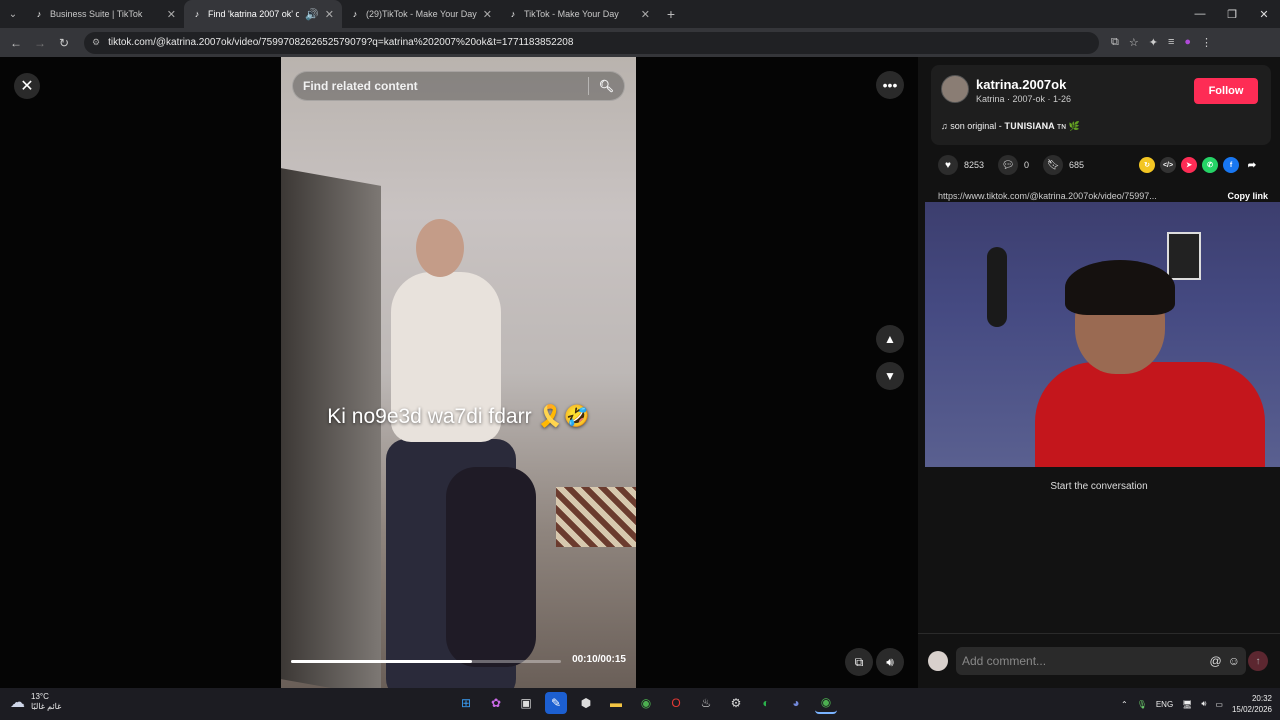 The image size is (1280, 720). Describe the element at coordinates (890, 339) in the screenshot. I see `previous-video-chevron-up-icon: ▲` at that location.